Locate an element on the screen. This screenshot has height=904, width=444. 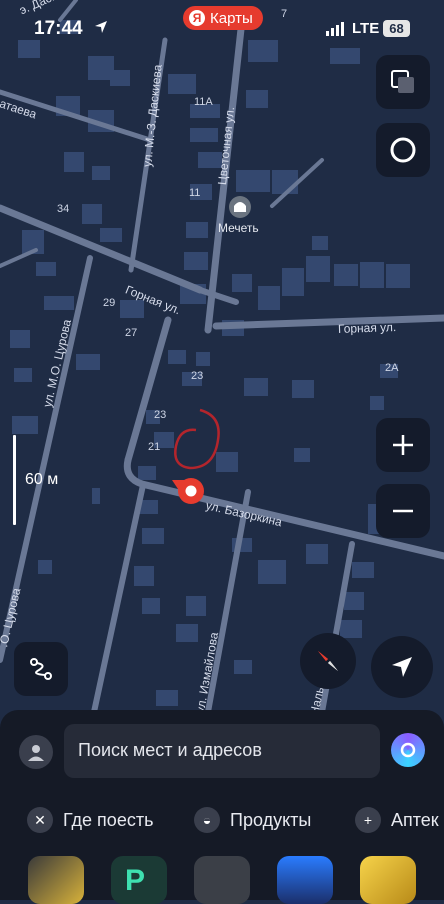
house-number: 11А is located at coordinates (203, 102).